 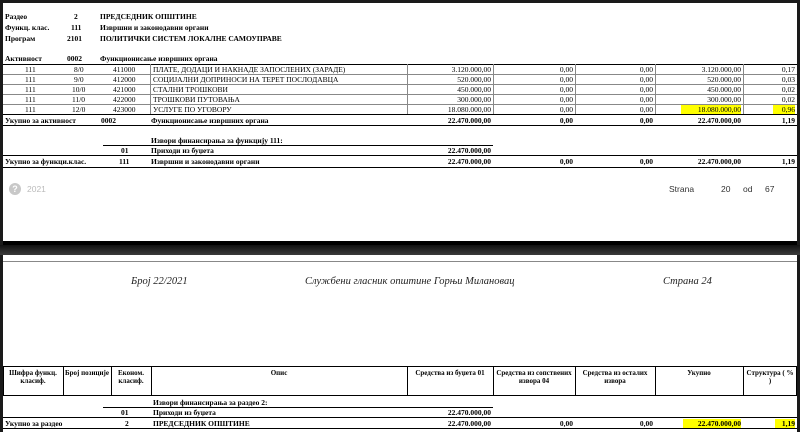 What do you see at coordinates (719, 120) in the screenshot?
I see `activity-total-total: 22.470.000,00` at bounding box center [719, 120].